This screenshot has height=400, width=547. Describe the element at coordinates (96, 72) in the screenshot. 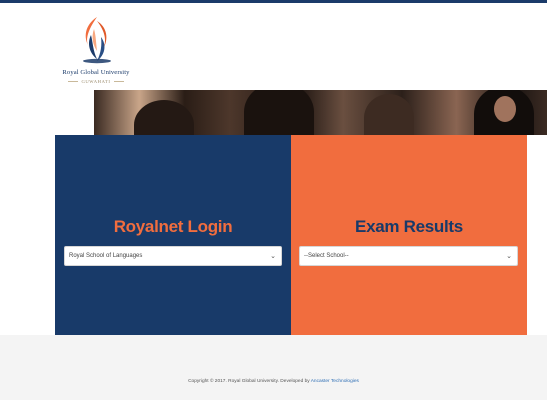

I see `logo-university-name: Royal Global University` at that location.